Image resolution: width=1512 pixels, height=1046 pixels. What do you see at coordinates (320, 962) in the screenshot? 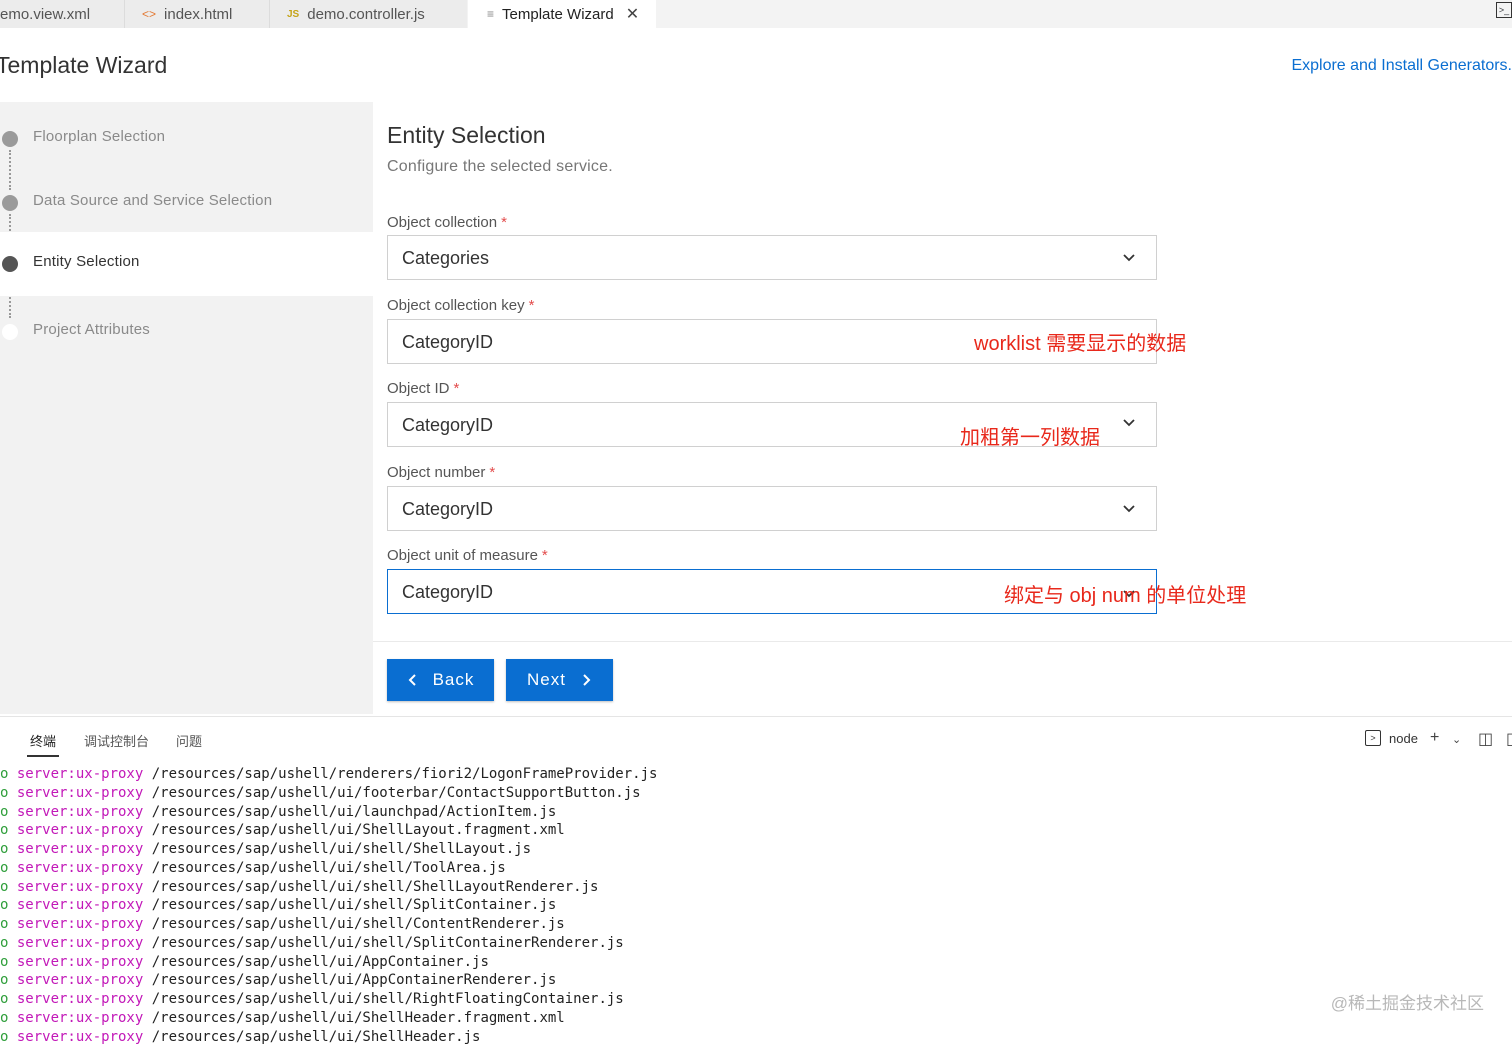
I see `log-path: /resources/sap/ushell/ui/AppContainer.js` at bounding box center [320, 962].